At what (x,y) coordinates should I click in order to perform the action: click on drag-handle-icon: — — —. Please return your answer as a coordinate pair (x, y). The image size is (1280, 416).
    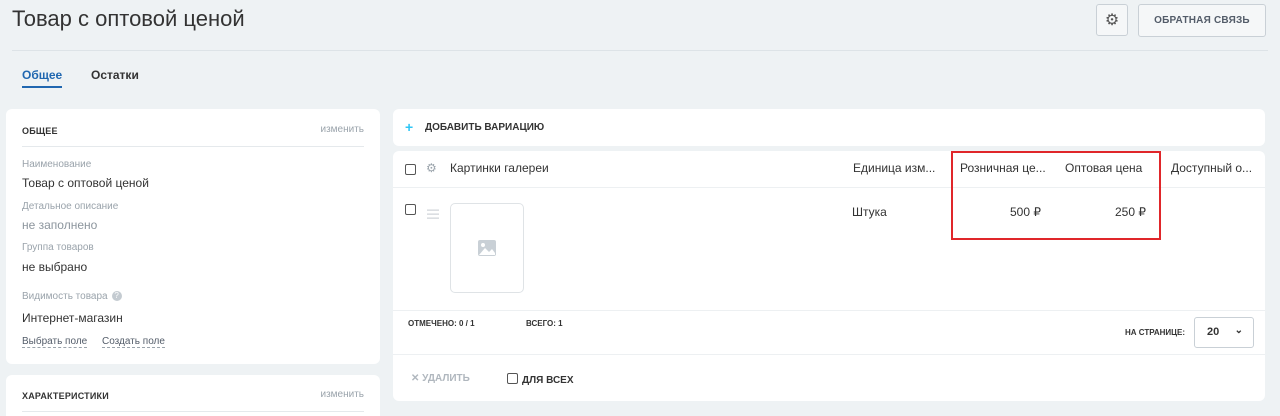
    Looking at the image, I should click on (433, 213).